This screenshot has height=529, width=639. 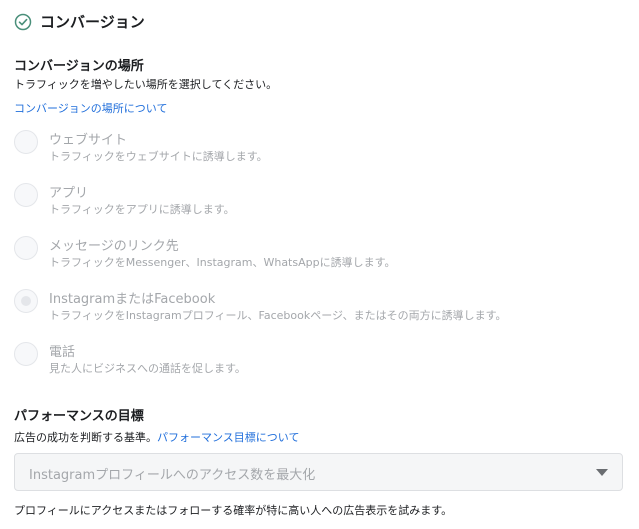 What do you see at coordinates (142, 209) in the screenshot?
I see `option-description: トラフィックをアプリに誘導します。` at bounding box center [142, 209].